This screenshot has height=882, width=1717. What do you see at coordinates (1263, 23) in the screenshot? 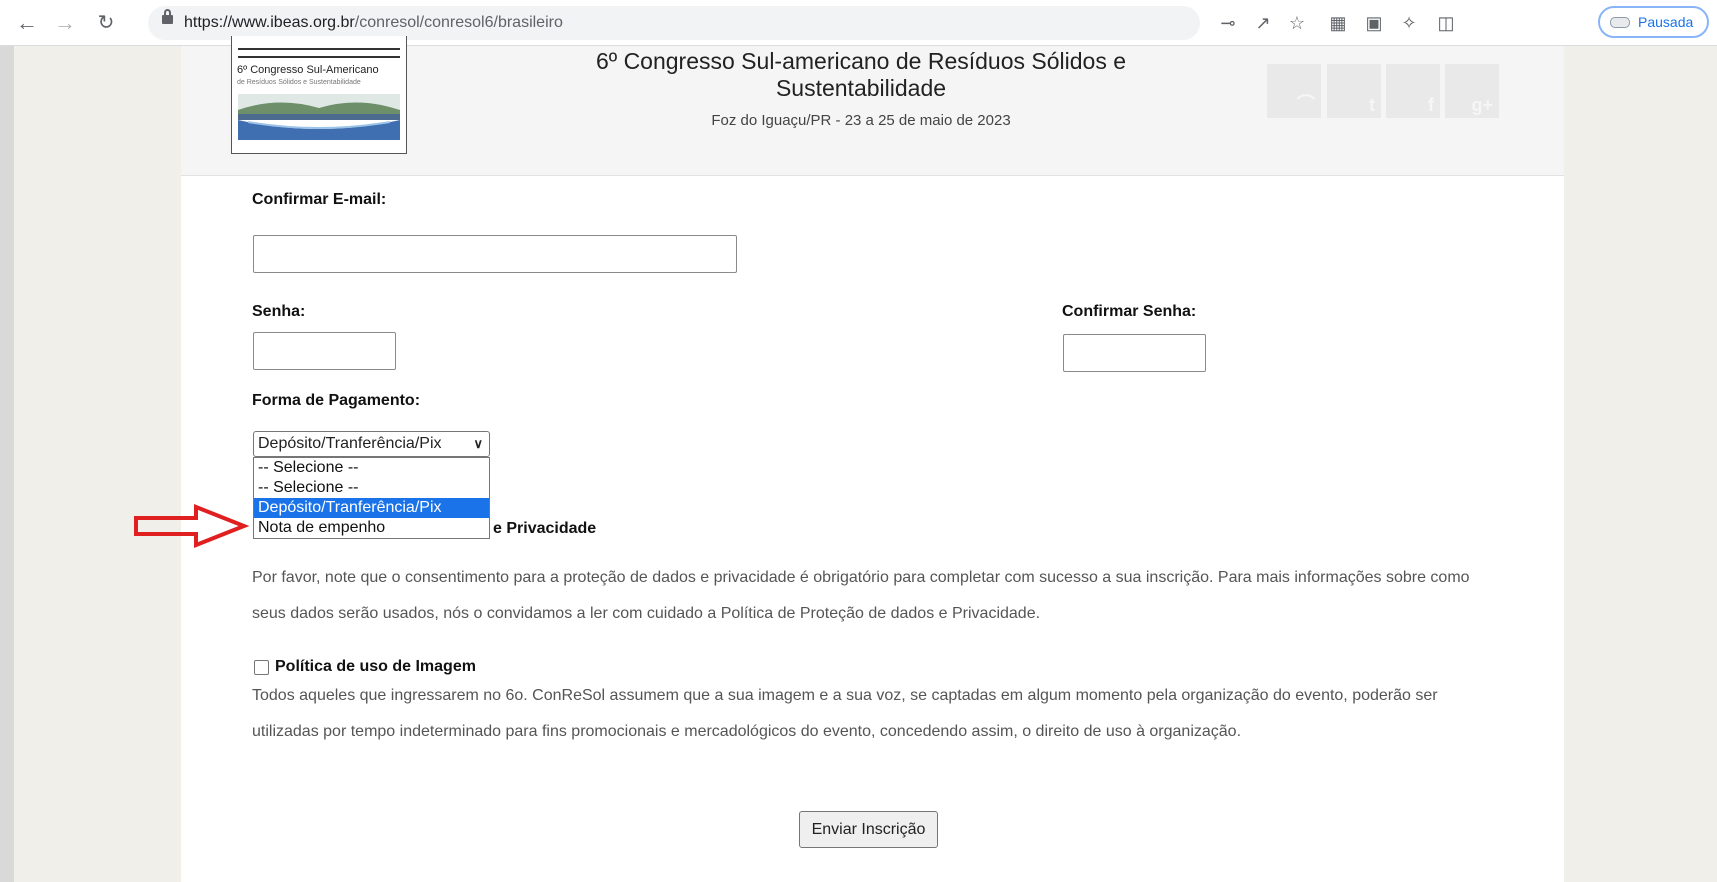
I see `share-icon: ↗` at bounding box center [1263, 23].